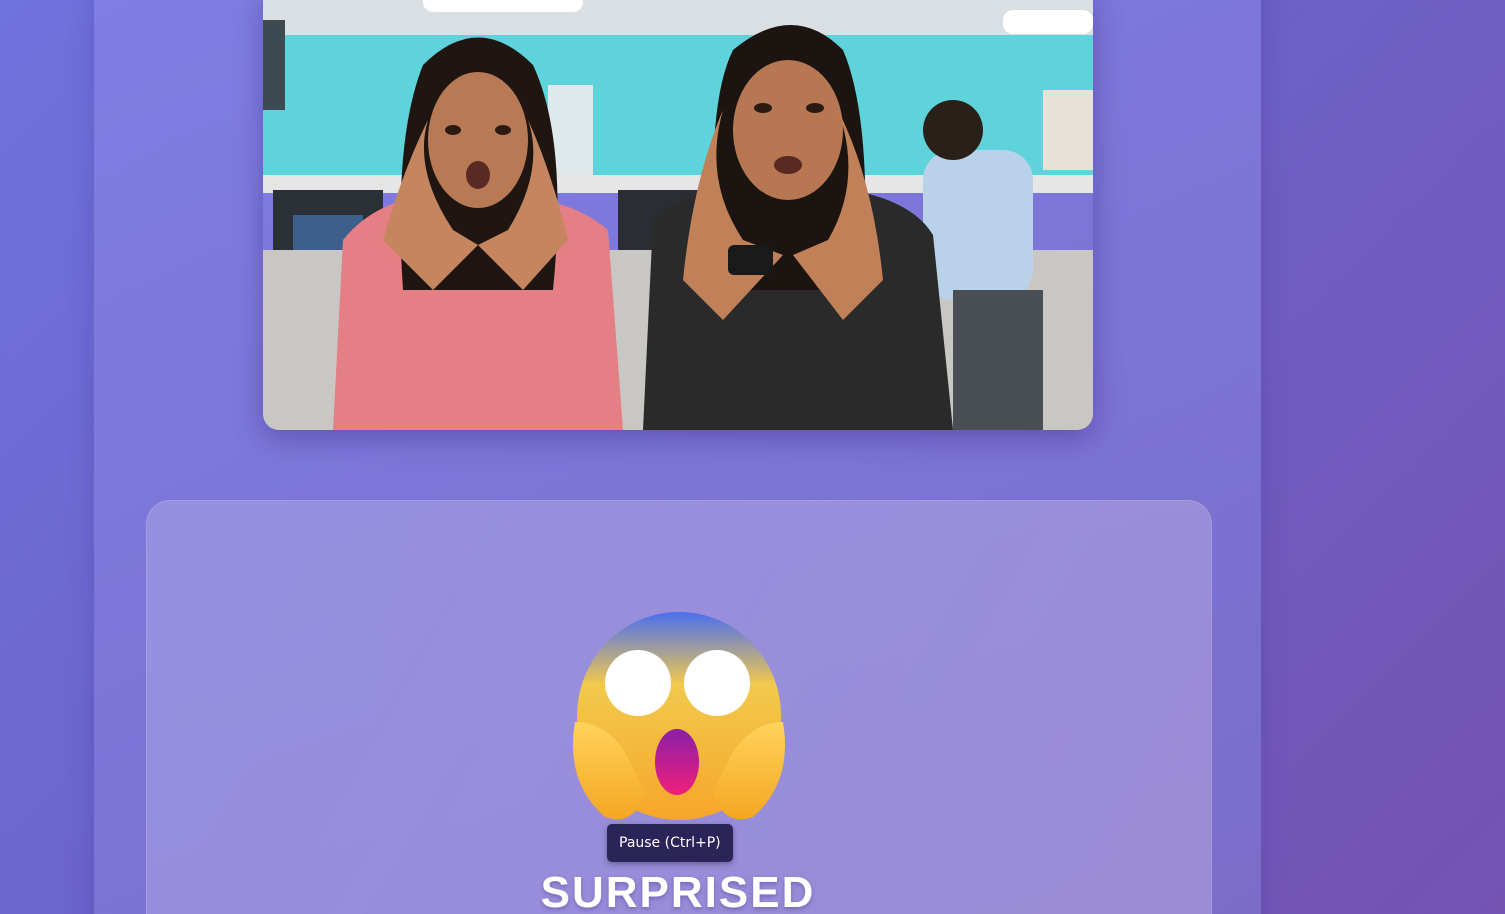 This screenshot has height=914, width=1505. What do you see at coordinates (679, 721) in the screenshot?
I see `face-screaming-in-fear-icon` at bounding box center [679, 721].